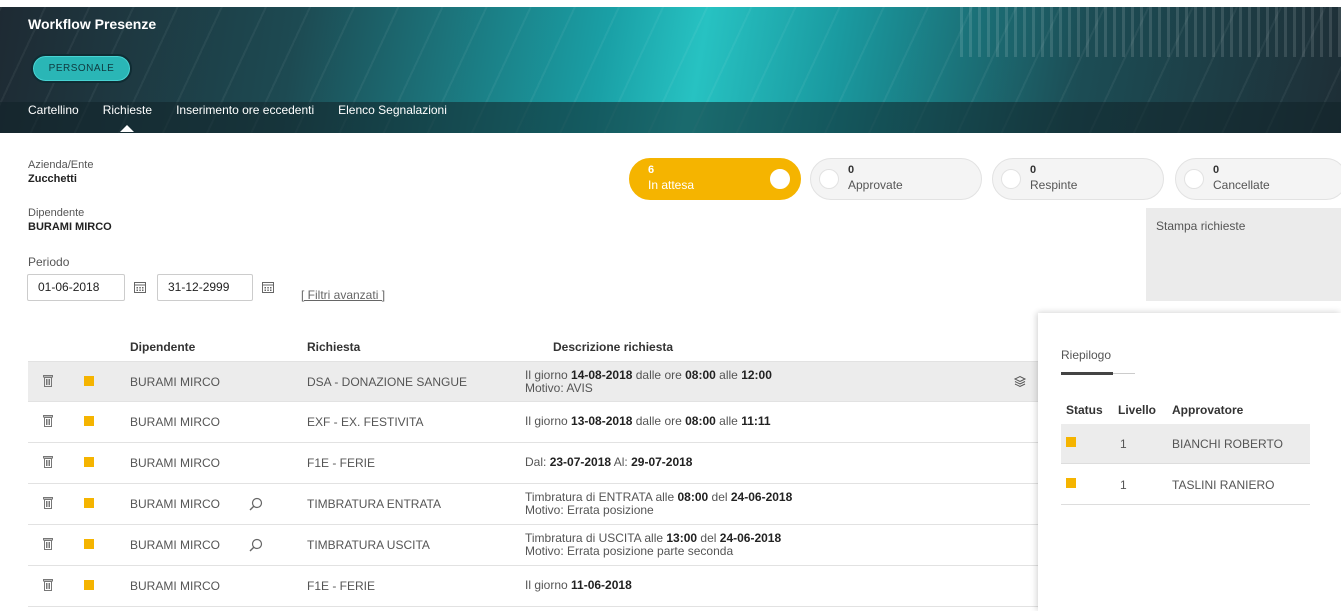 The height and width of the screenshot is (611, 1341). I want to click on date-from-field: 01-06-2018, so click(76, 287).